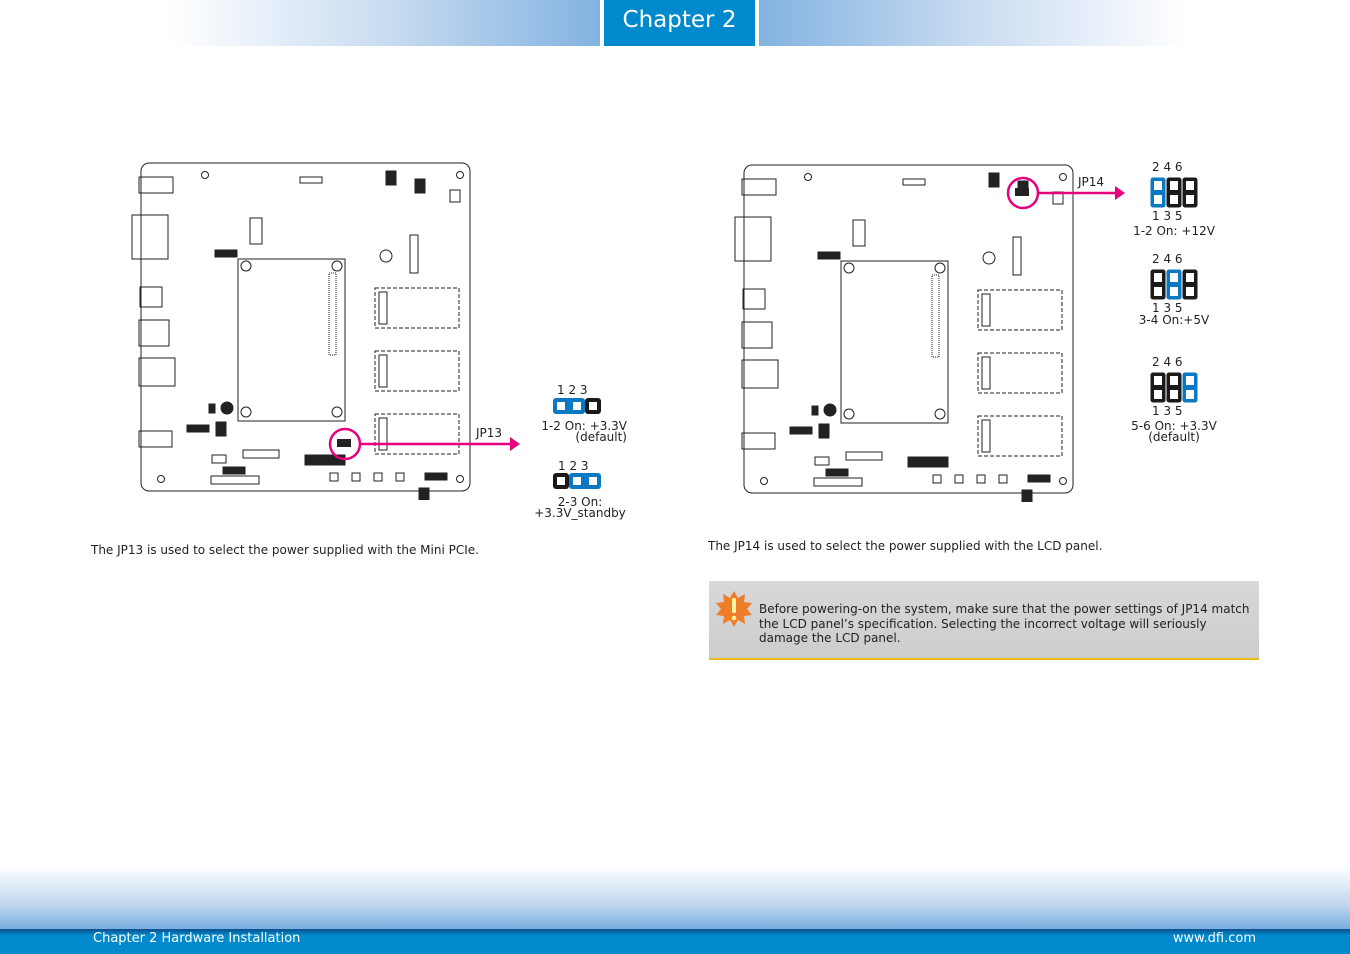 This screenshot has height=954, width=1350. Describe the element at coordinates (1214, 938) in the screenshot. I see `footer-website: www.dfi.com` at that location.